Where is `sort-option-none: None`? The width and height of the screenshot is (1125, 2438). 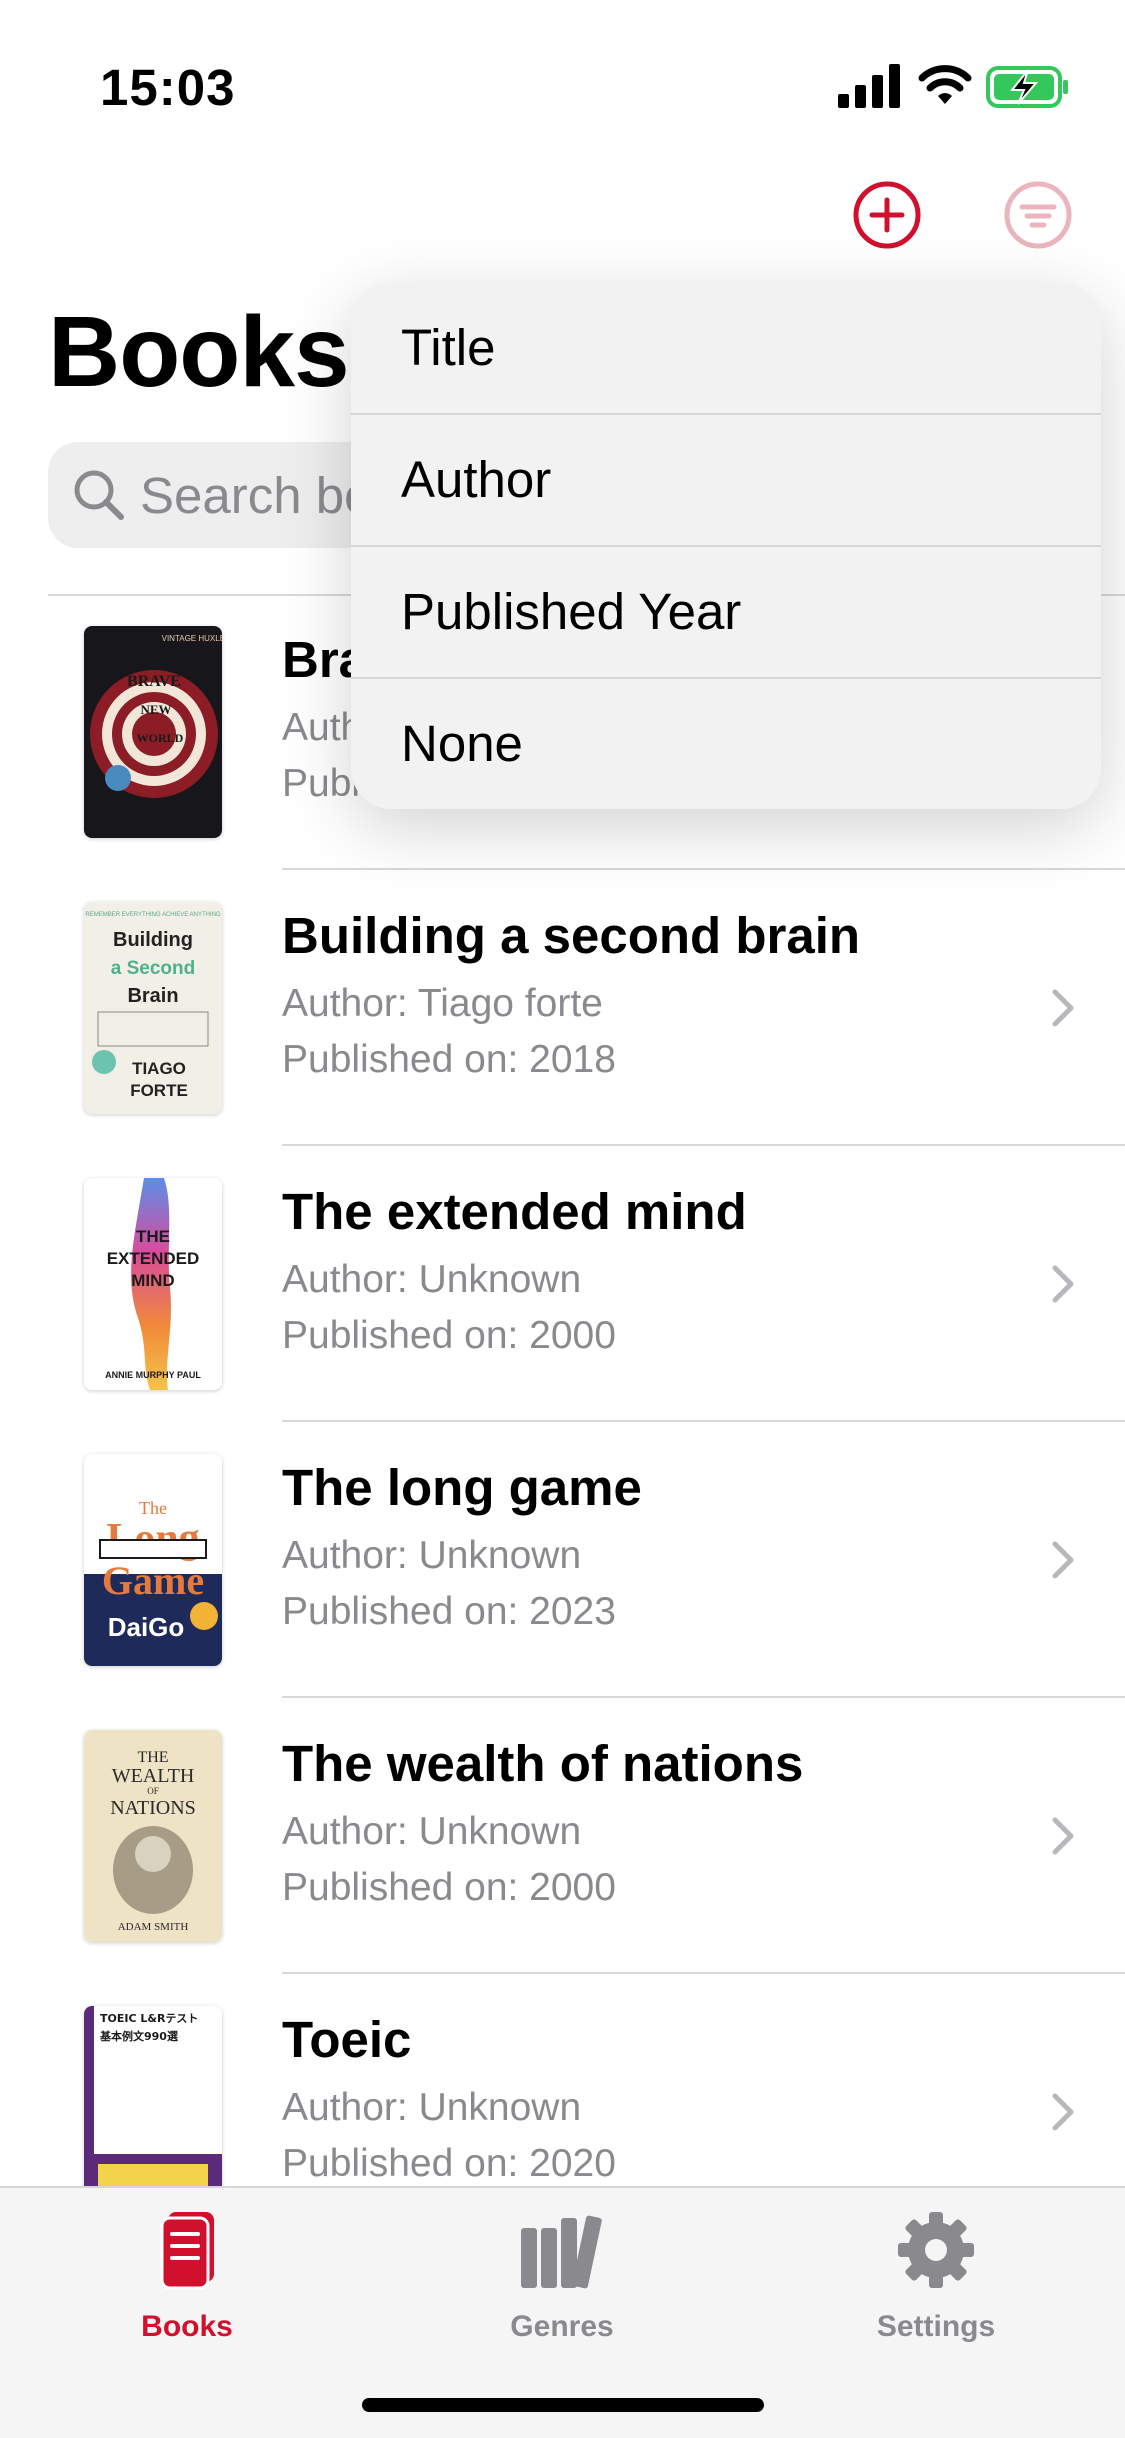
sort-option-none: None is located at coordinates (726, 744).